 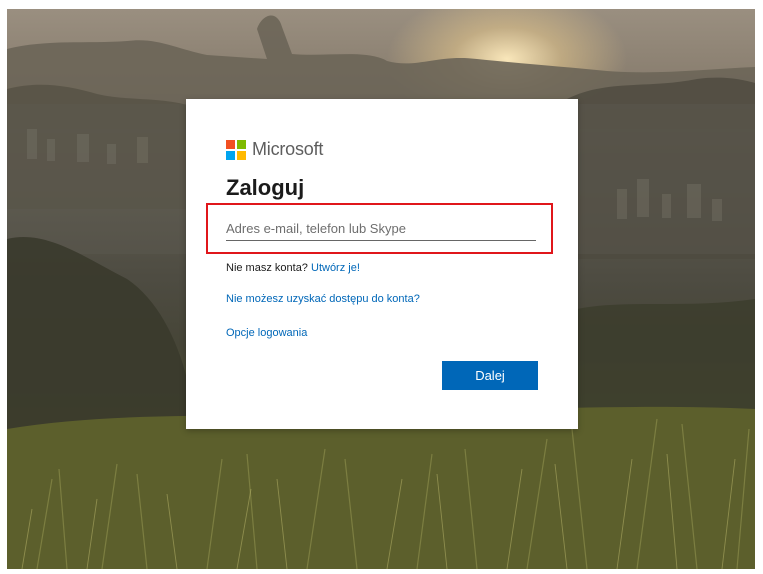 I want to click on microsoft-logo: Microsoft, so click(x=274, y=149).